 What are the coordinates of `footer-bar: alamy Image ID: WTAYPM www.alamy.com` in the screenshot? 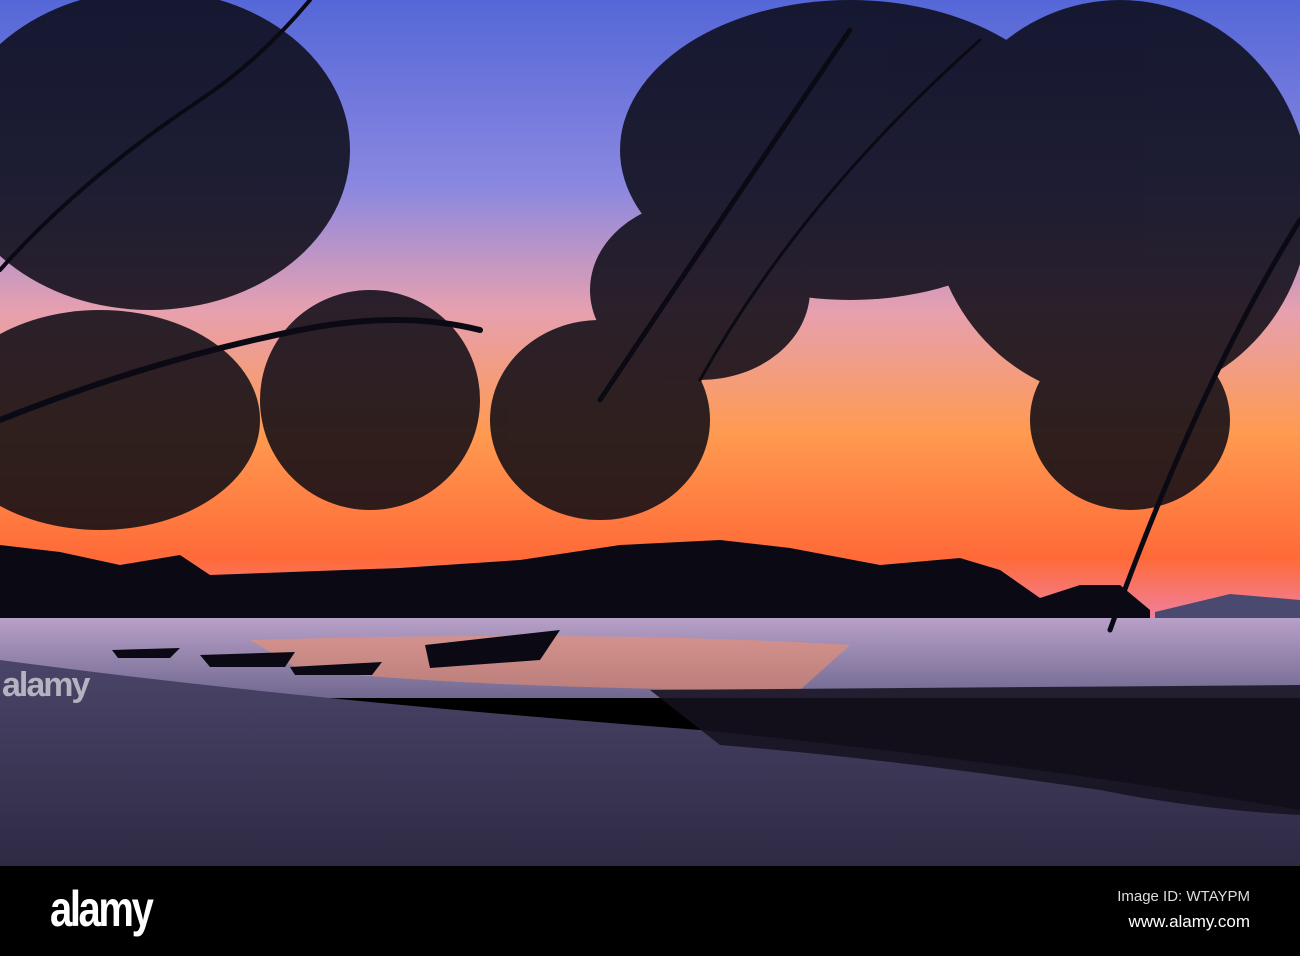 It's located at (650, 911).